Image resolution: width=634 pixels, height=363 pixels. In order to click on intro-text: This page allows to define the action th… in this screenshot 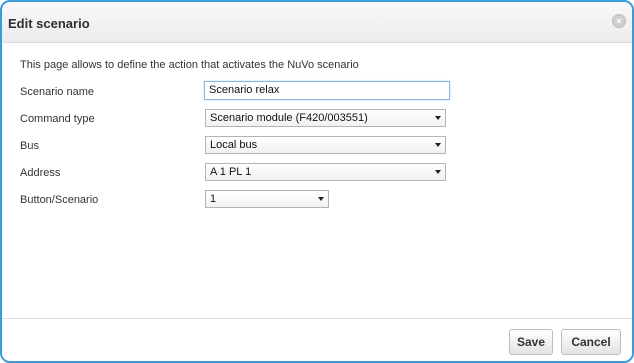, I will do `click(189, 65)`.